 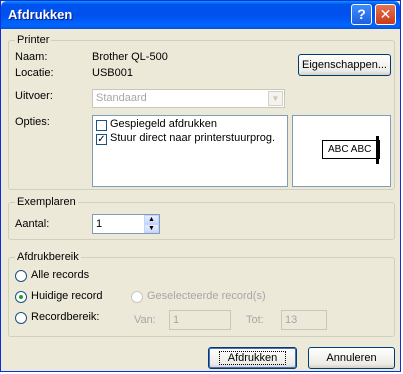 I want to click on printer-name-value: Brother QL-500, so click(x=130, y=57).